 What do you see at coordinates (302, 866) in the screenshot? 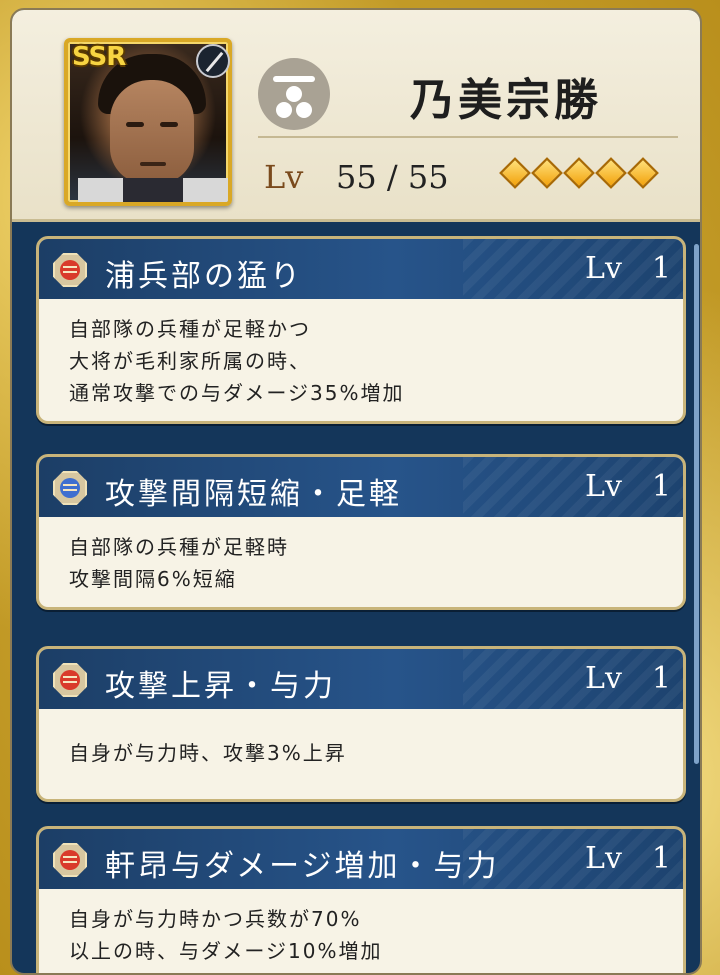
I see `skill-name: 軒昂与ダメージ増加・与力` at bounding box center [302, 866].